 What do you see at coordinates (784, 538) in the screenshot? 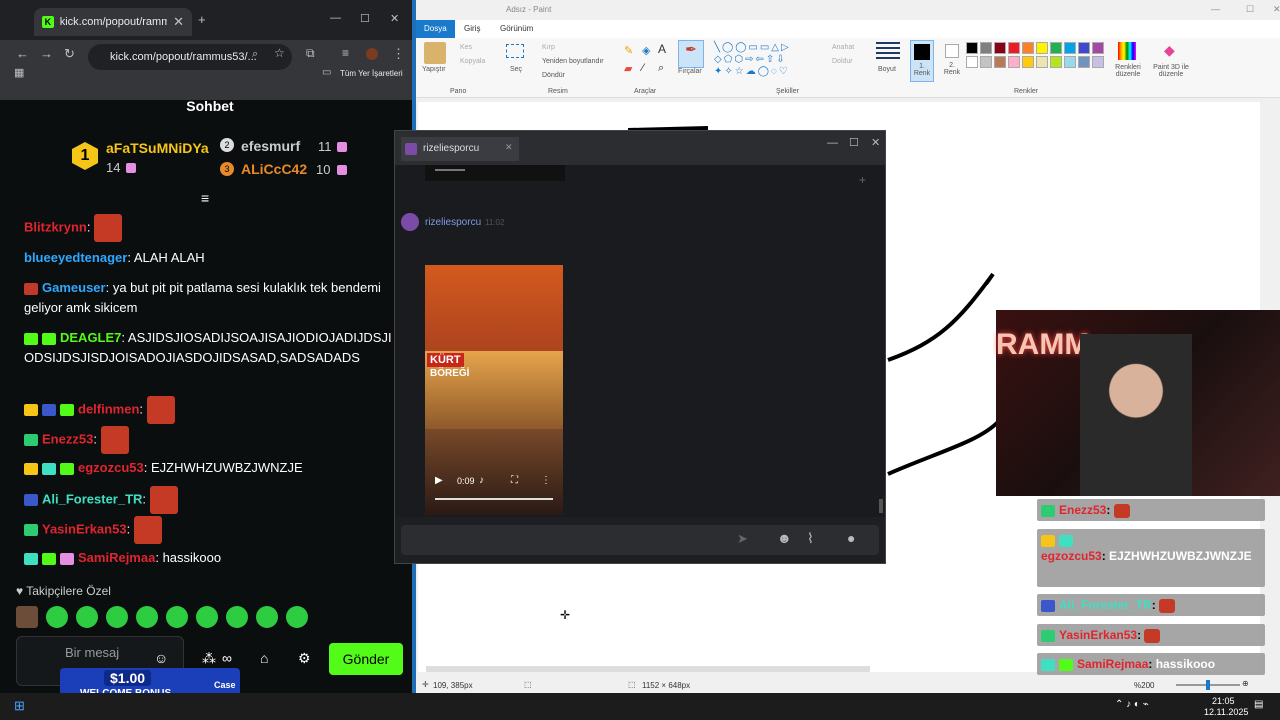
I see `emoji-icon: ☻` at bounding box center [784, 538].